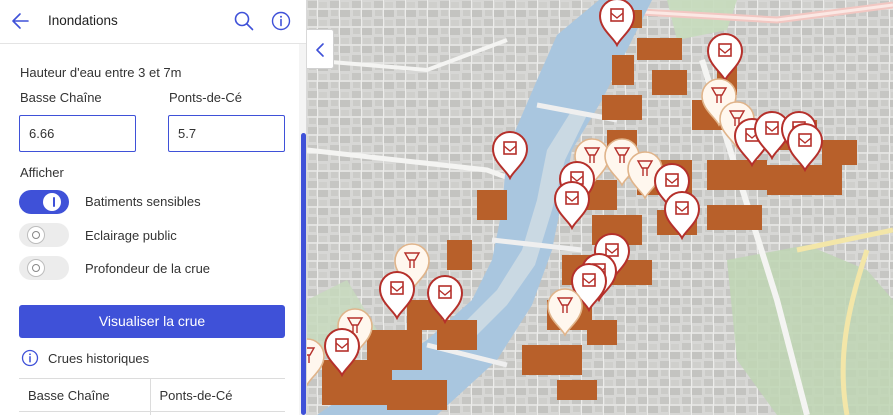 The image size is (893, 415). I want to click on panel-header: Inondations, so click(153, 22).